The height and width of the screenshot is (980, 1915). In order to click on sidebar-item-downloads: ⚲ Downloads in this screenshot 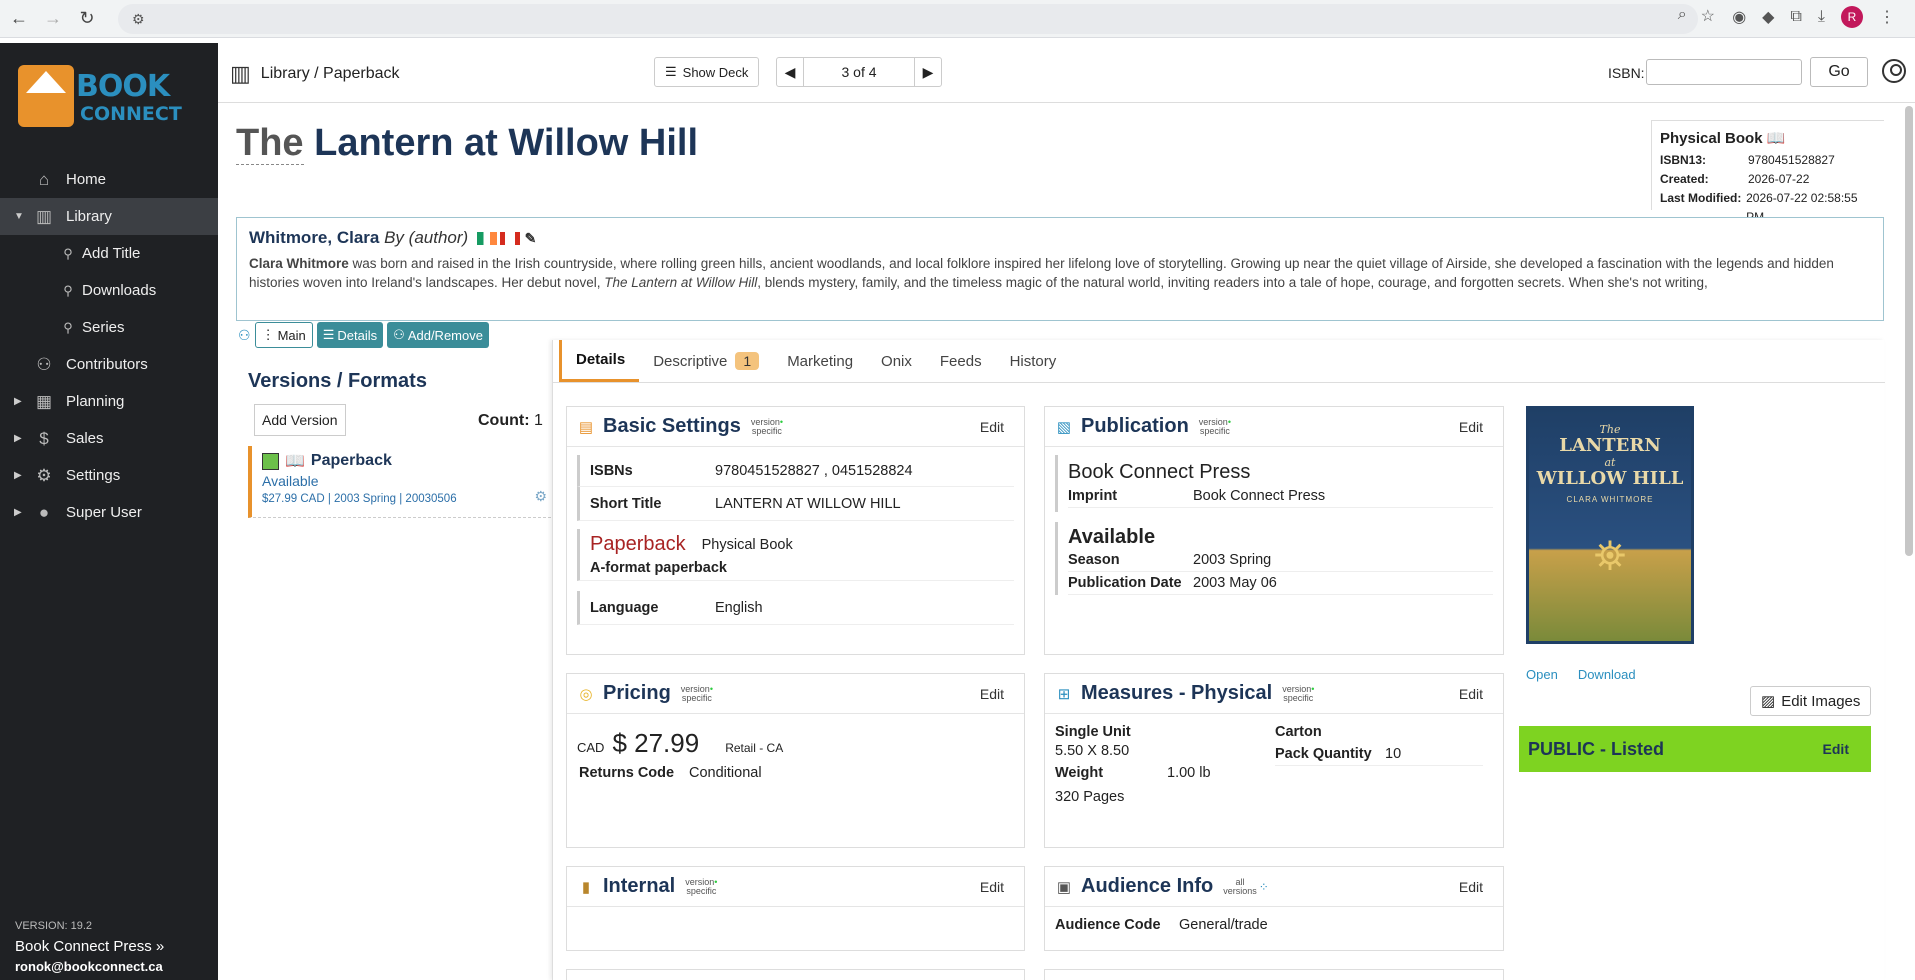, I will do `click(109, 290)`.